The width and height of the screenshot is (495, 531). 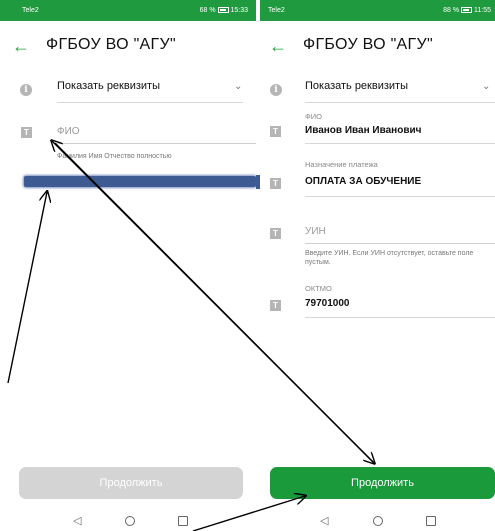 I want to click on fio-field: Иванов Иван Иванович, so click(x=363, y=130).